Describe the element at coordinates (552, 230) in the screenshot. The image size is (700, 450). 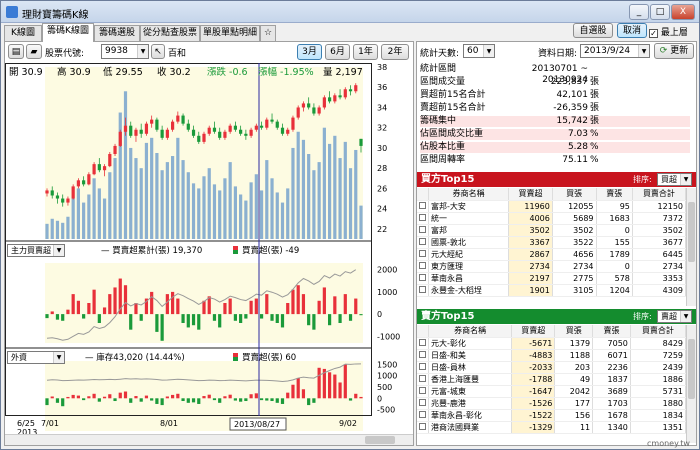
I see `table-row: 富邦 3502 3502 0 3502` at that location.